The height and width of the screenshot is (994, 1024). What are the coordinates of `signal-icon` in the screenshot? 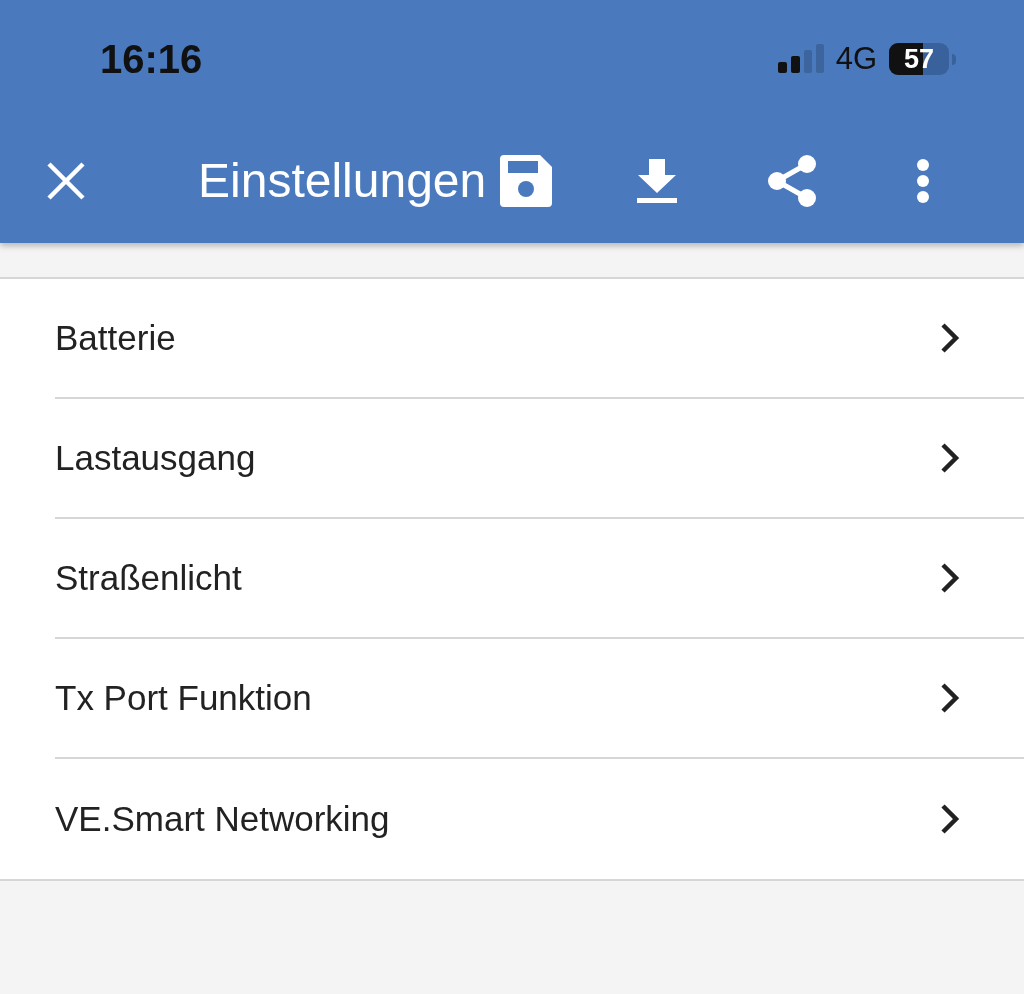 It's located at (800, 59).